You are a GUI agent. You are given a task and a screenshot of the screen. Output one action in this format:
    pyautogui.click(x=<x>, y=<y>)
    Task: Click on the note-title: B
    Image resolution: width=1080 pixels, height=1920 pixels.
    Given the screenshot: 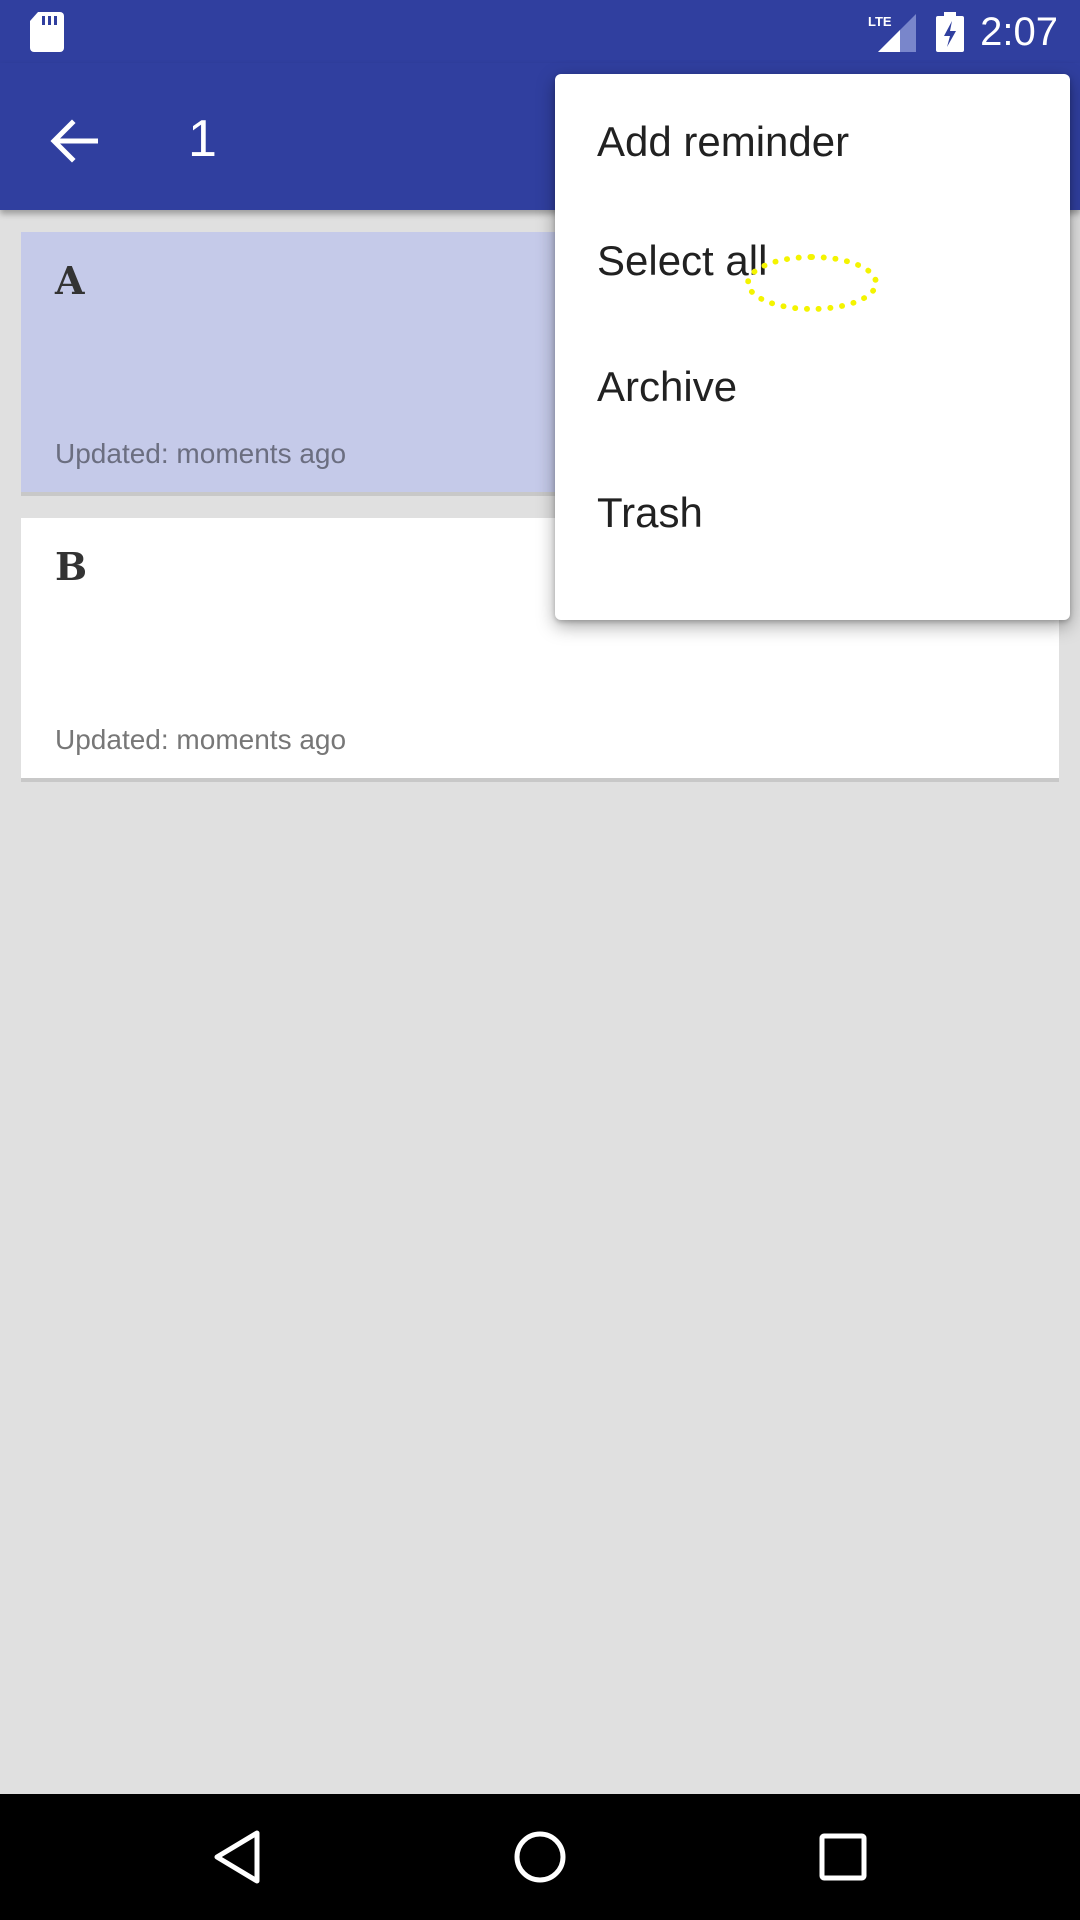 What is the action you would take?
    pyautogui.click(x=71, y=566)
    